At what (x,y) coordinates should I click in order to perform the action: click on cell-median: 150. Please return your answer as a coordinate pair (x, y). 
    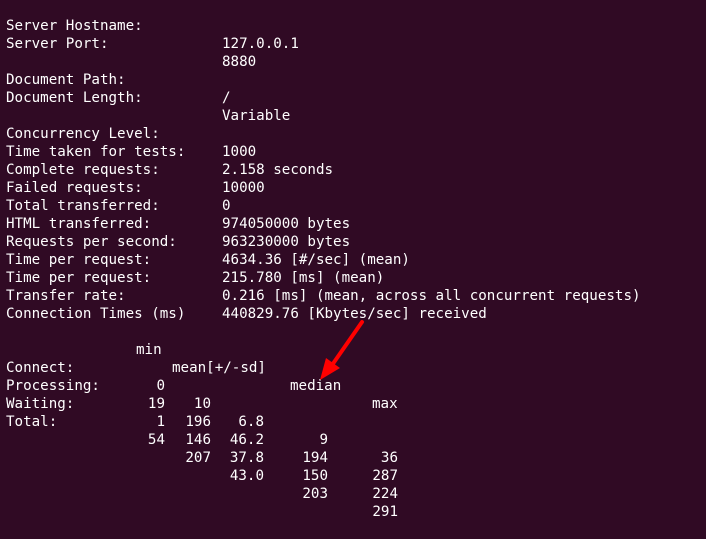
    Looking at the image, I should click on (315, 476).